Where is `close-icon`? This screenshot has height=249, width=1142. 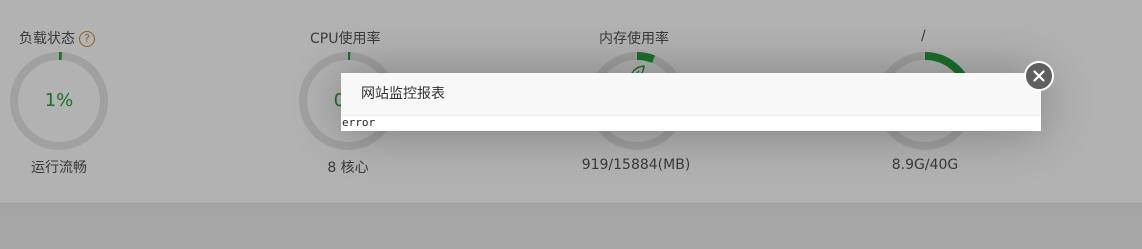
close-icon is located at coordinates (1039, 76).